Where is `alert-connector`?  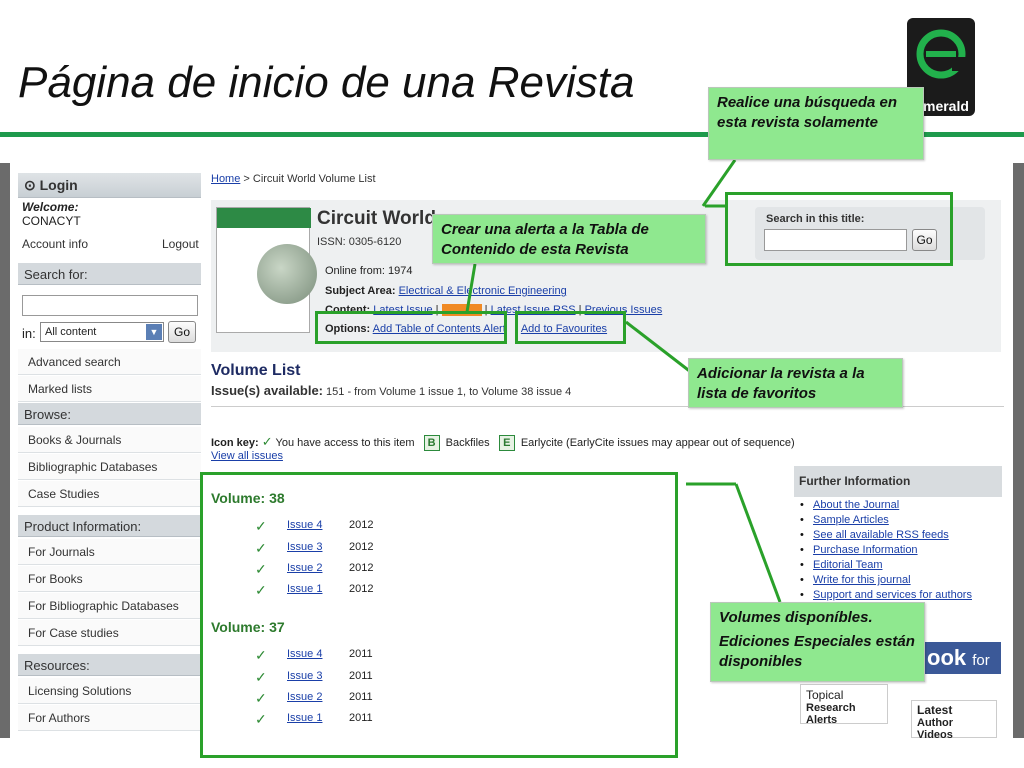 alert-connector is located at coordinates (471, 288).